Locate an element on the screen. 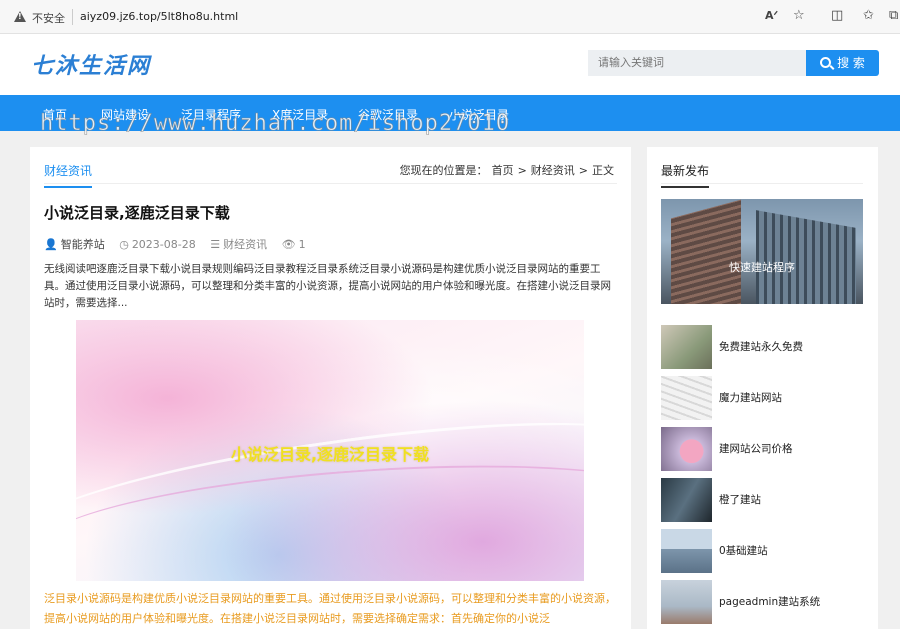 The width and height of the screenshot is (900, 629). sidebar-item-label: 橙了建站 is located at coordinates (740, 500).